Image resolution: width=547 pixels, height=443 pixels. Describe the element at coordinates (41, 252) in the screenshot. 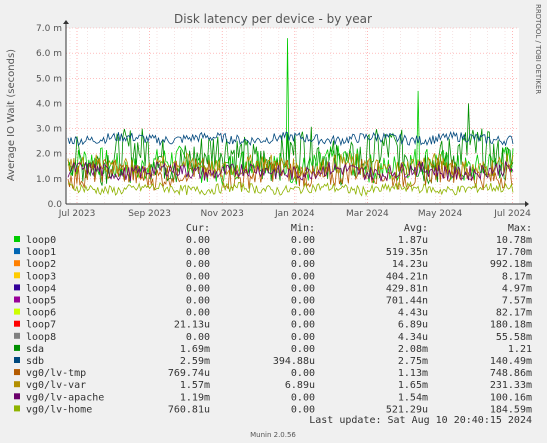

I see `legend-series-name: loop1` at that location.